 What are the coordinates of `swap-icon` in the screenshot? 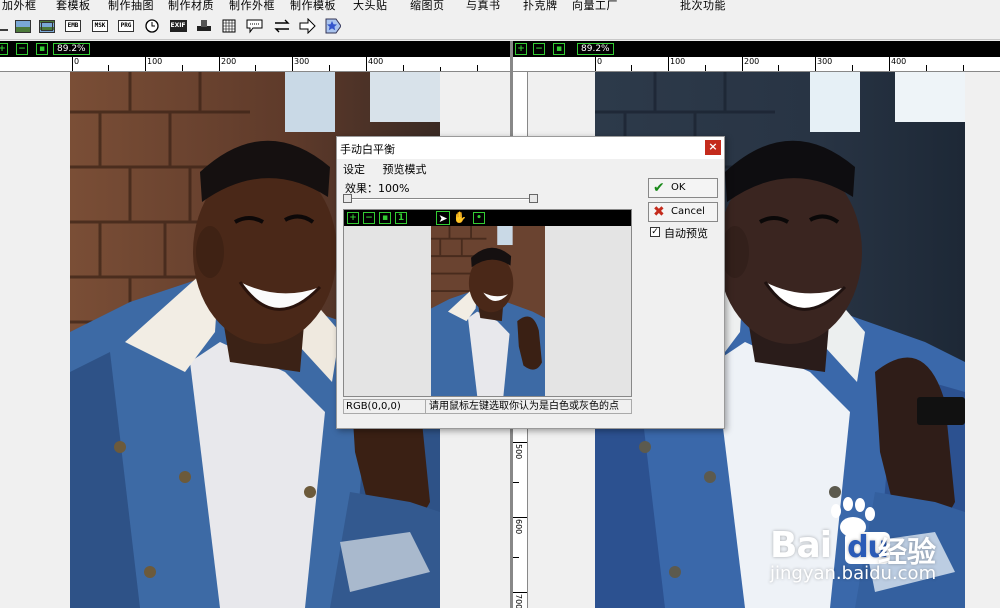 It's located at (282, 26).